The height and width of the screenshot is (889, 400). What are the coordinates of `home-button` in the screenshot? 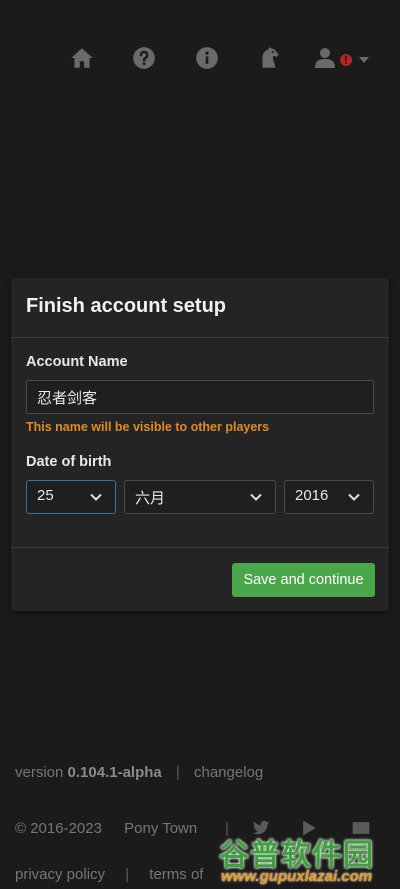 It's located at (82, 60).